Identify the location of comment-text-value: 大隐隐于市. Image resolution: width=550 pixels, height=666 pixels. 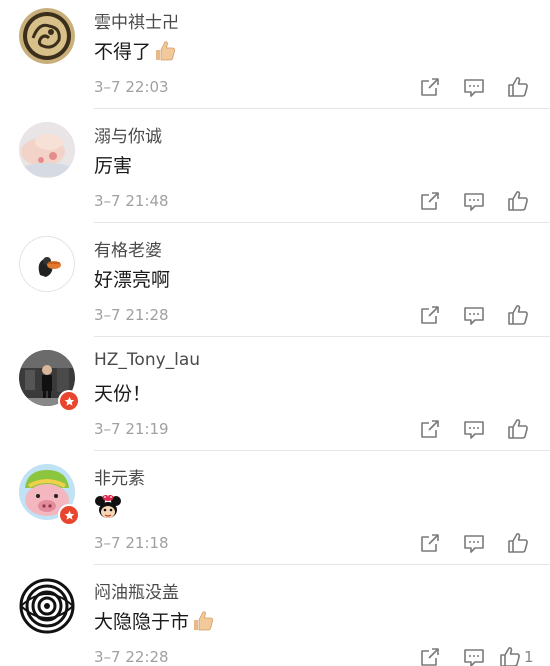
(142, 622).